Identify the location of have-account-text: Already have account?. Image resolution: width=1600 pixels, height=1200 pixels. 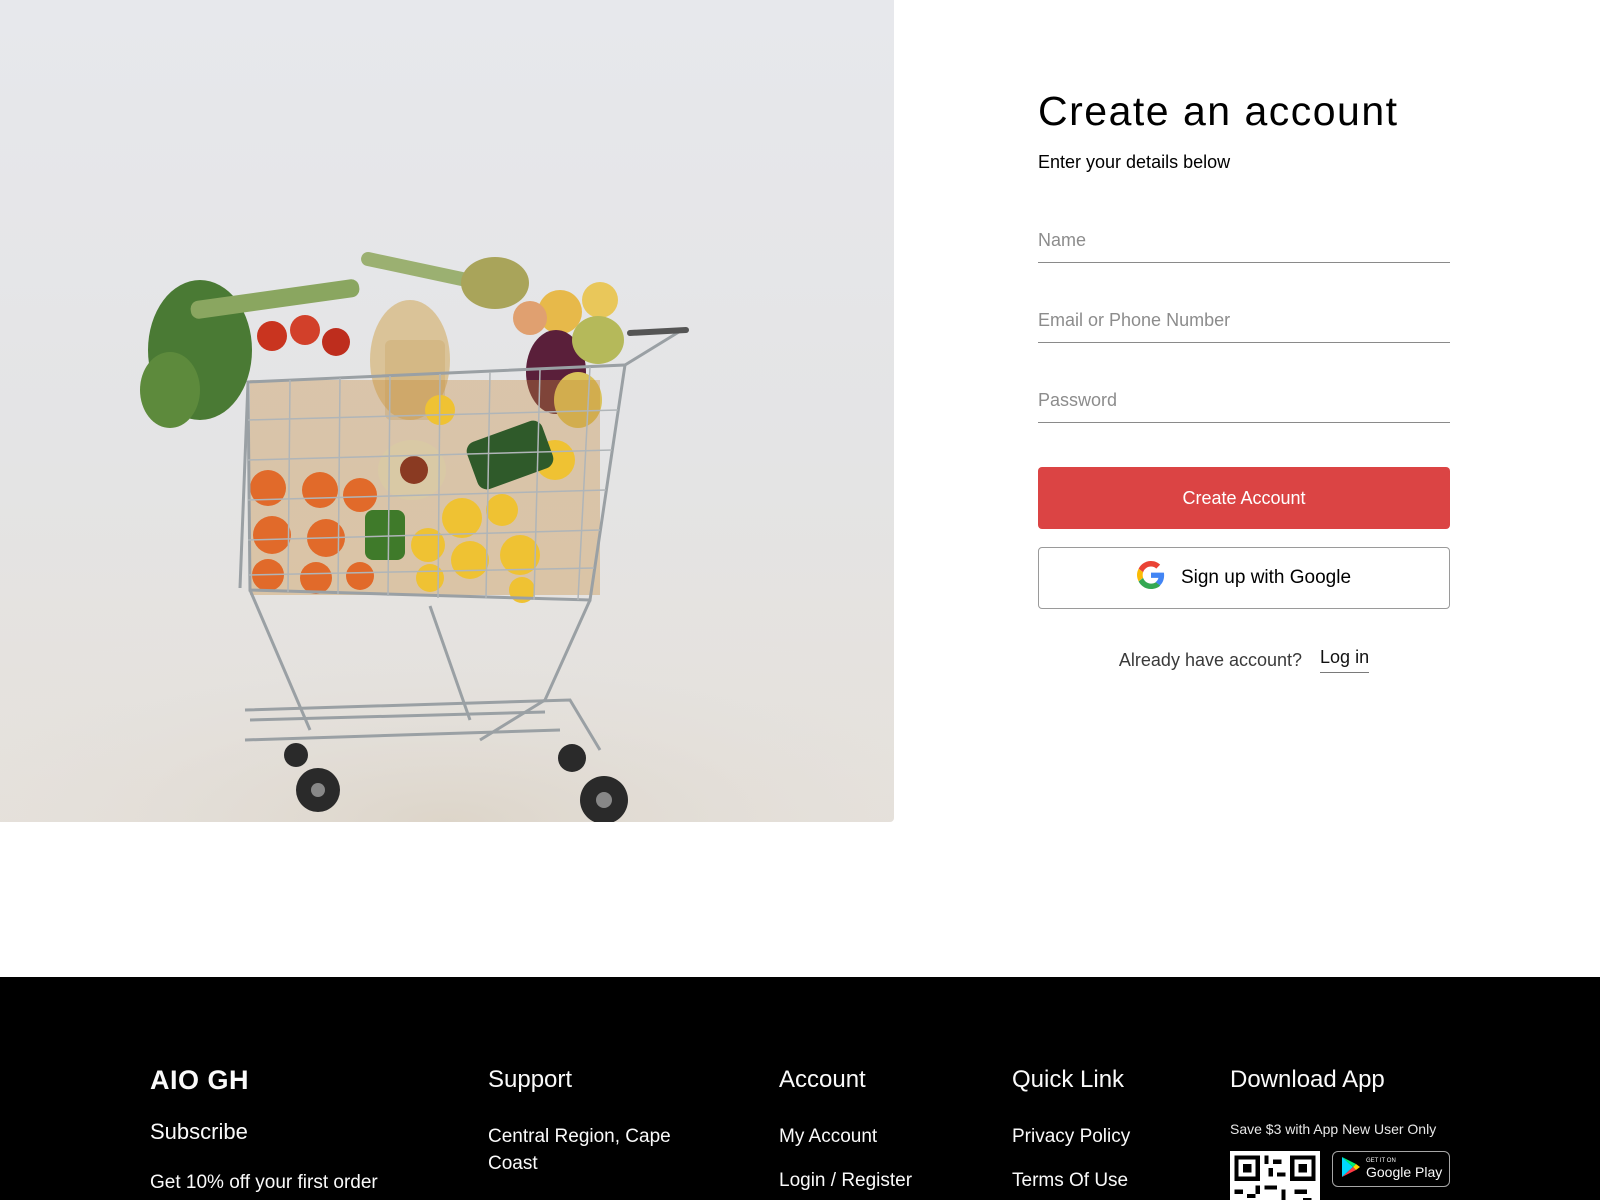
(1210, 659).